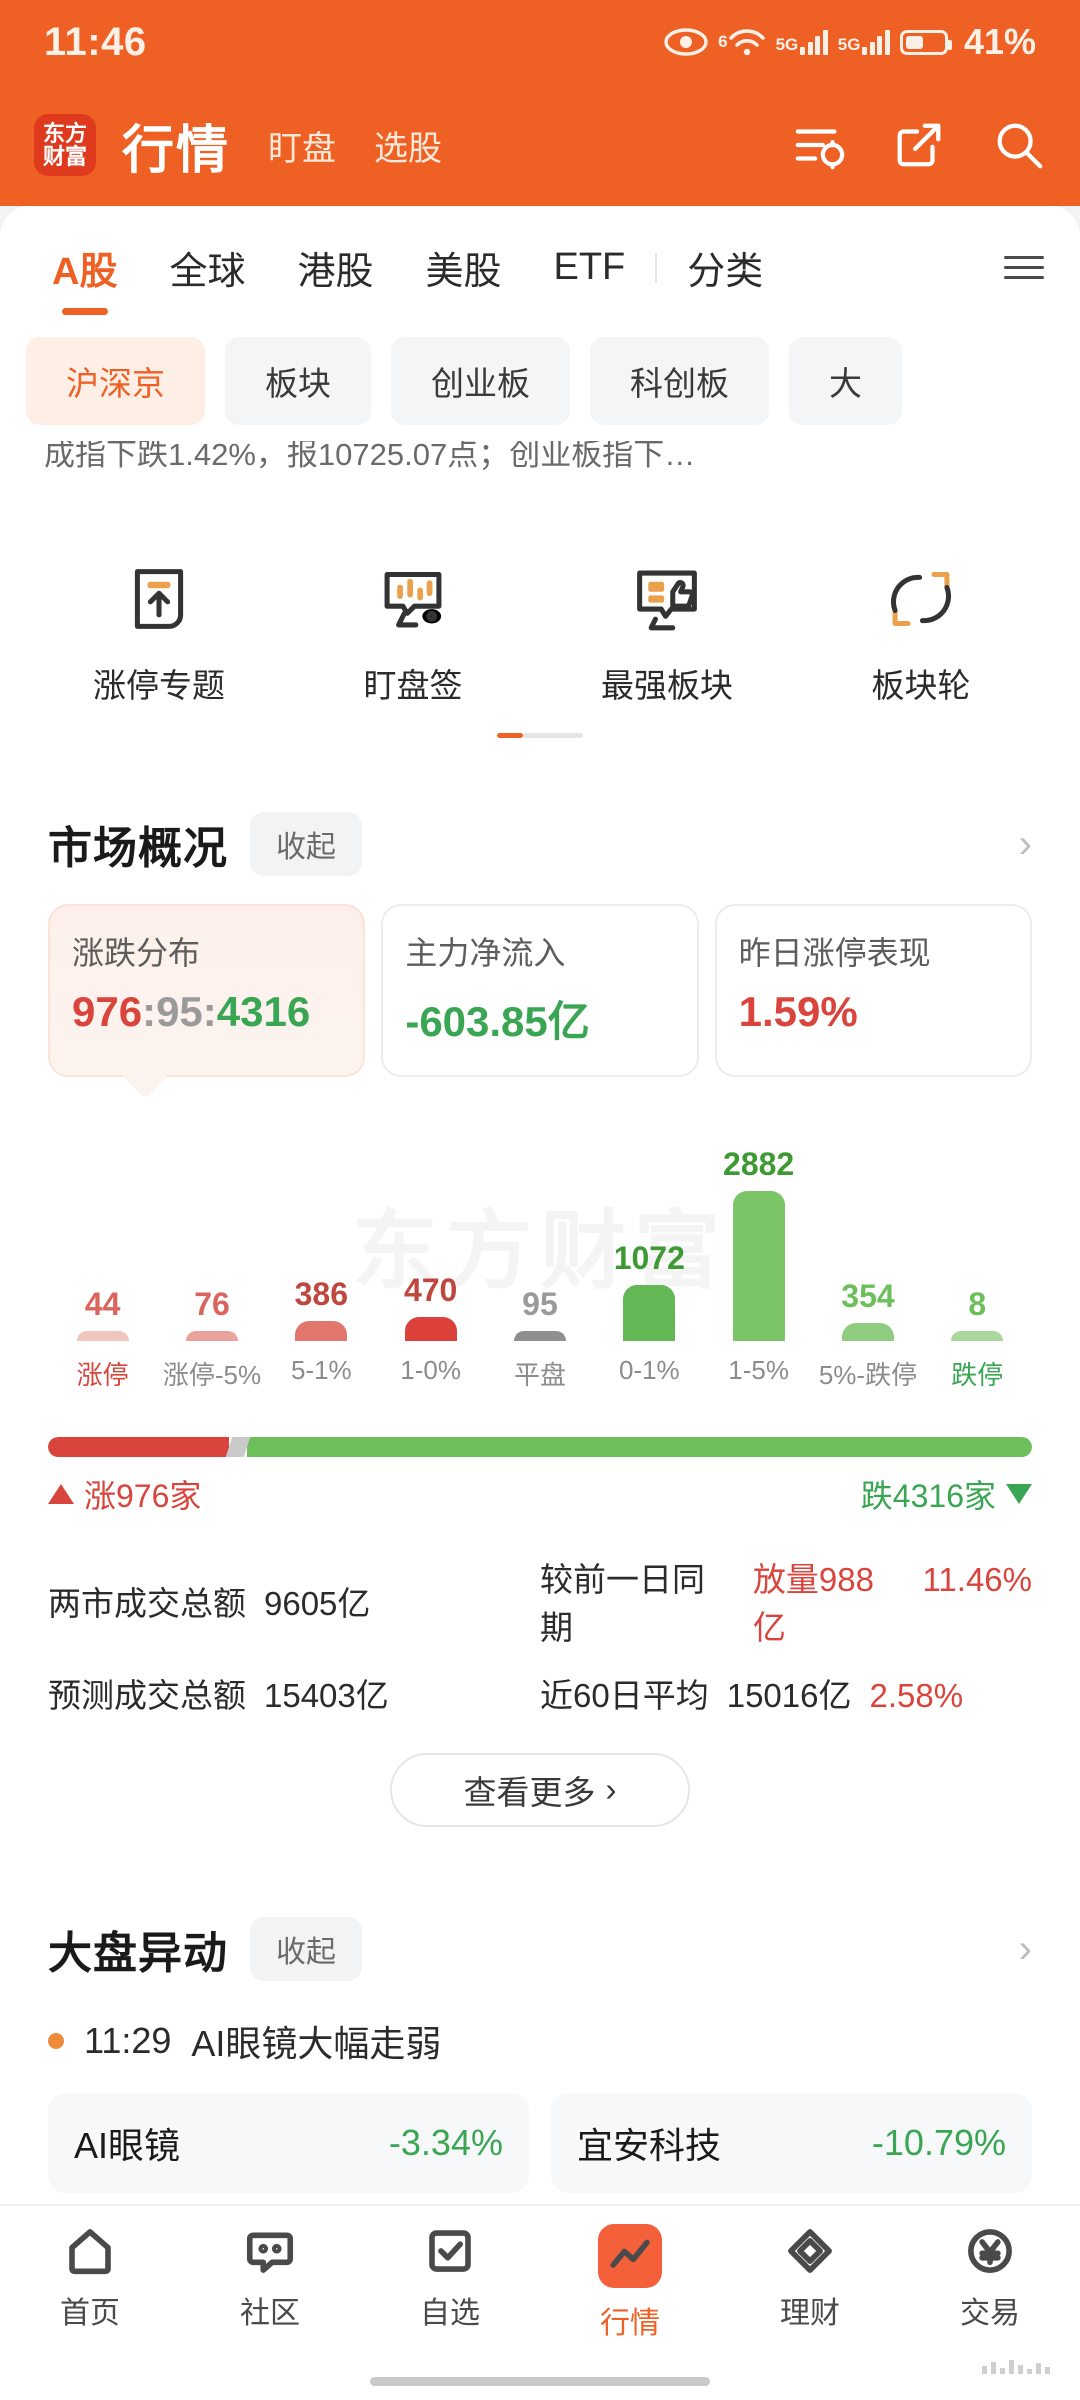  I want to click on nav-label: 理财, so click(810, 2313).